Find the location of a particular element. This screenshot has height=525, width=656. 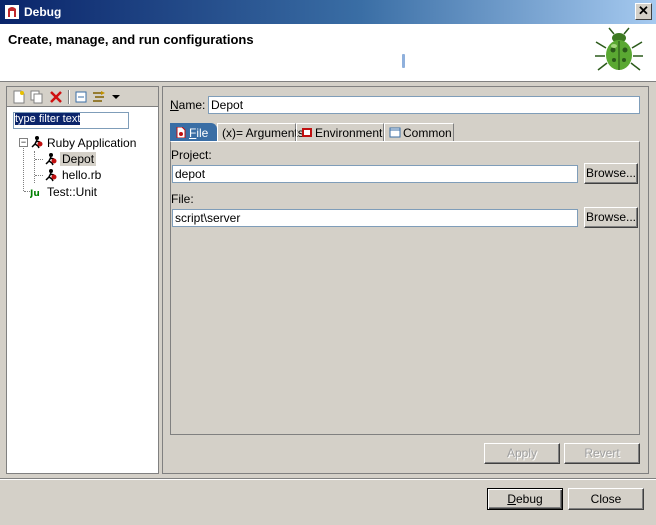

collapse-all-icon is located at coordinates (81, 97).